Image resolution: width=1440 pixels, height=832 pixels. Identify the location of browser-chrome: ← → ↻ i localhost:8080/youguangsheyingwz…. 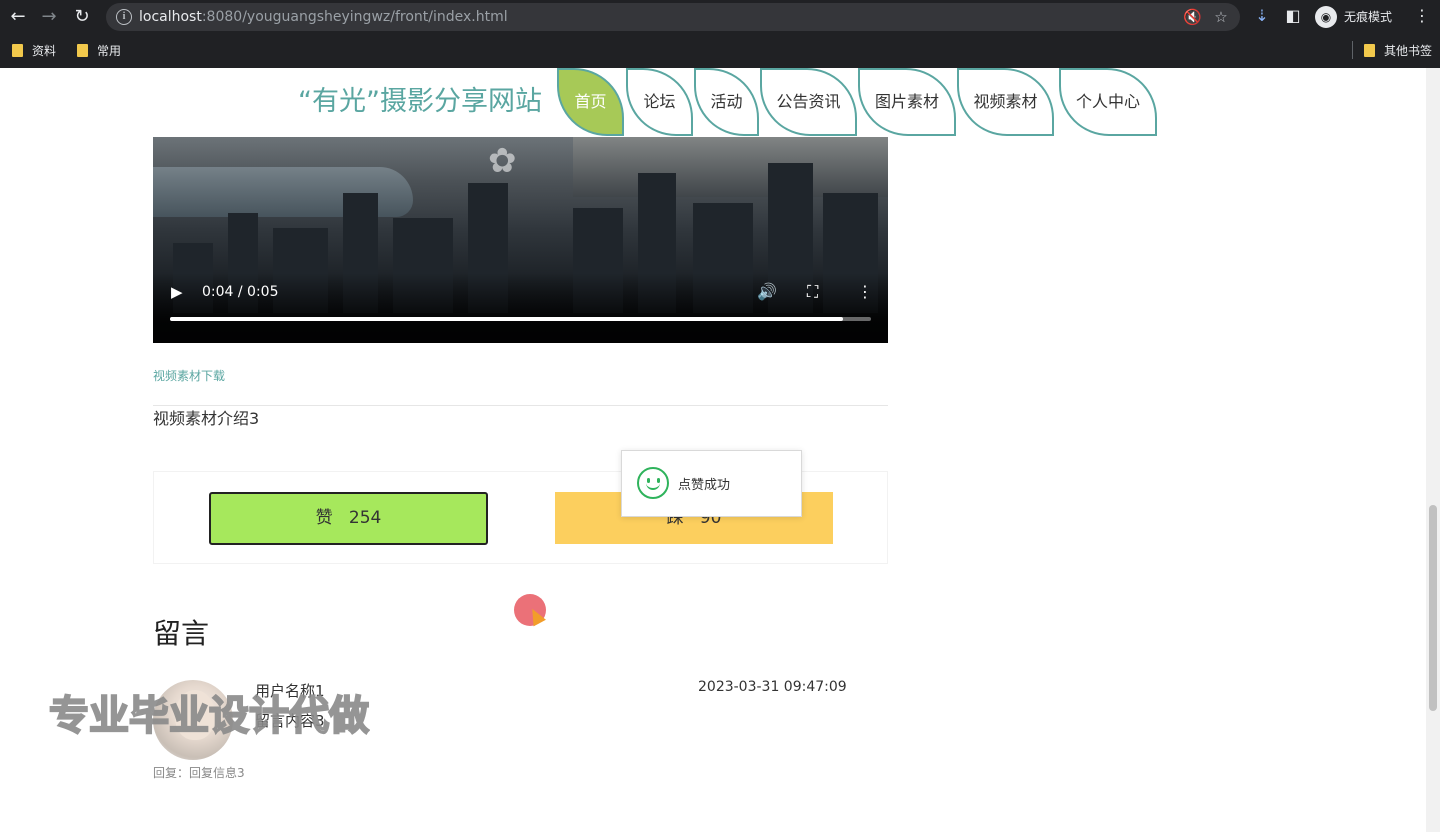
(720, 34).